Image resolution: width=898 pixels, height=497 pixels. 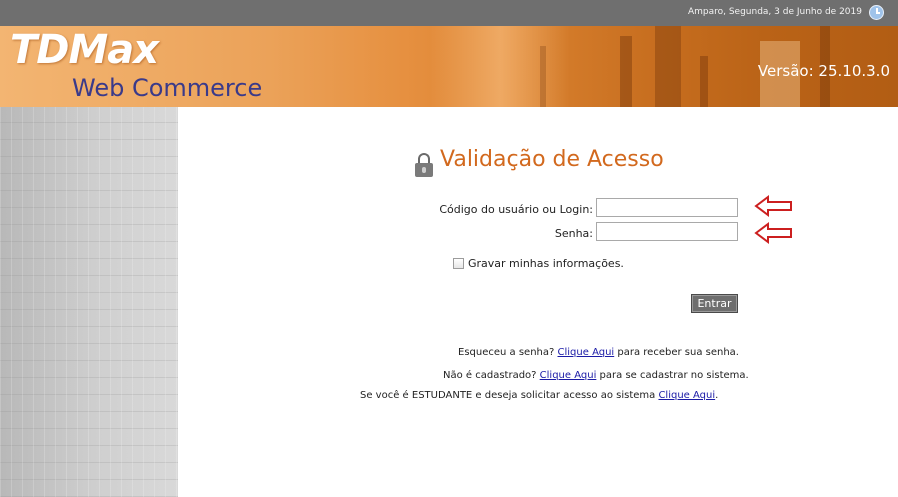 I want to click on remember-label: Gravar minhas informações., so click(x=546, y=263).